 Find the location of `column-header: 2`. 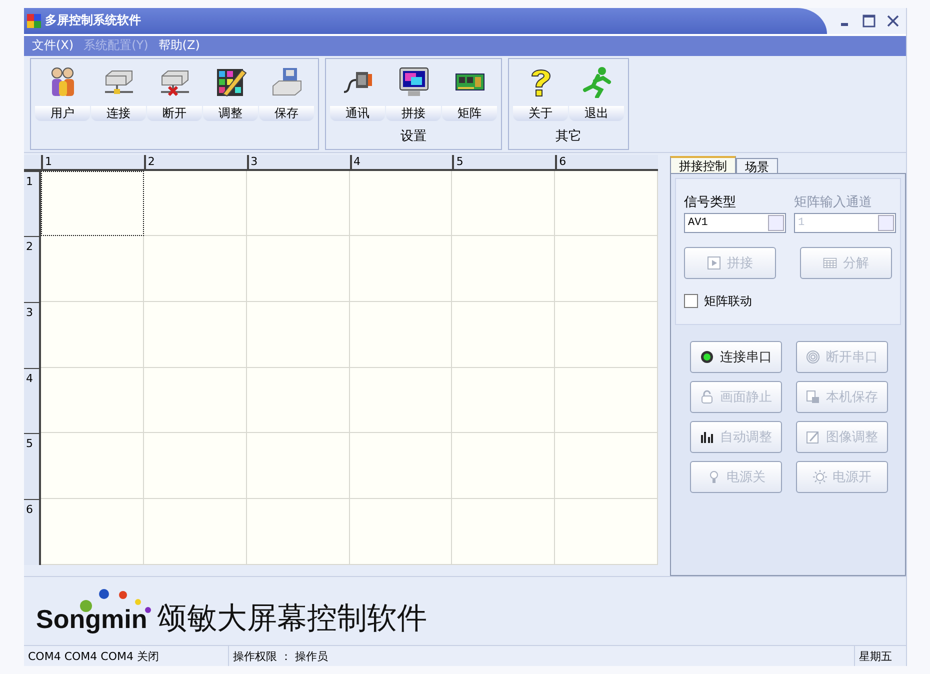

column-header: 2 is located at coordinates (195, 162).